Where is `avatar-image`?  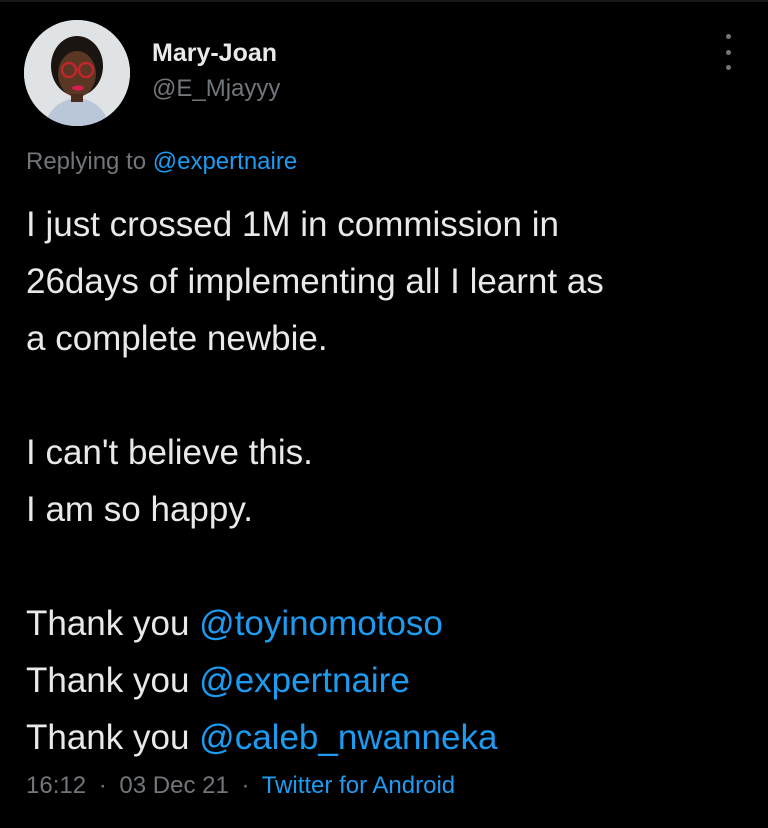 avatar-image is located at coordinates (77, 73).